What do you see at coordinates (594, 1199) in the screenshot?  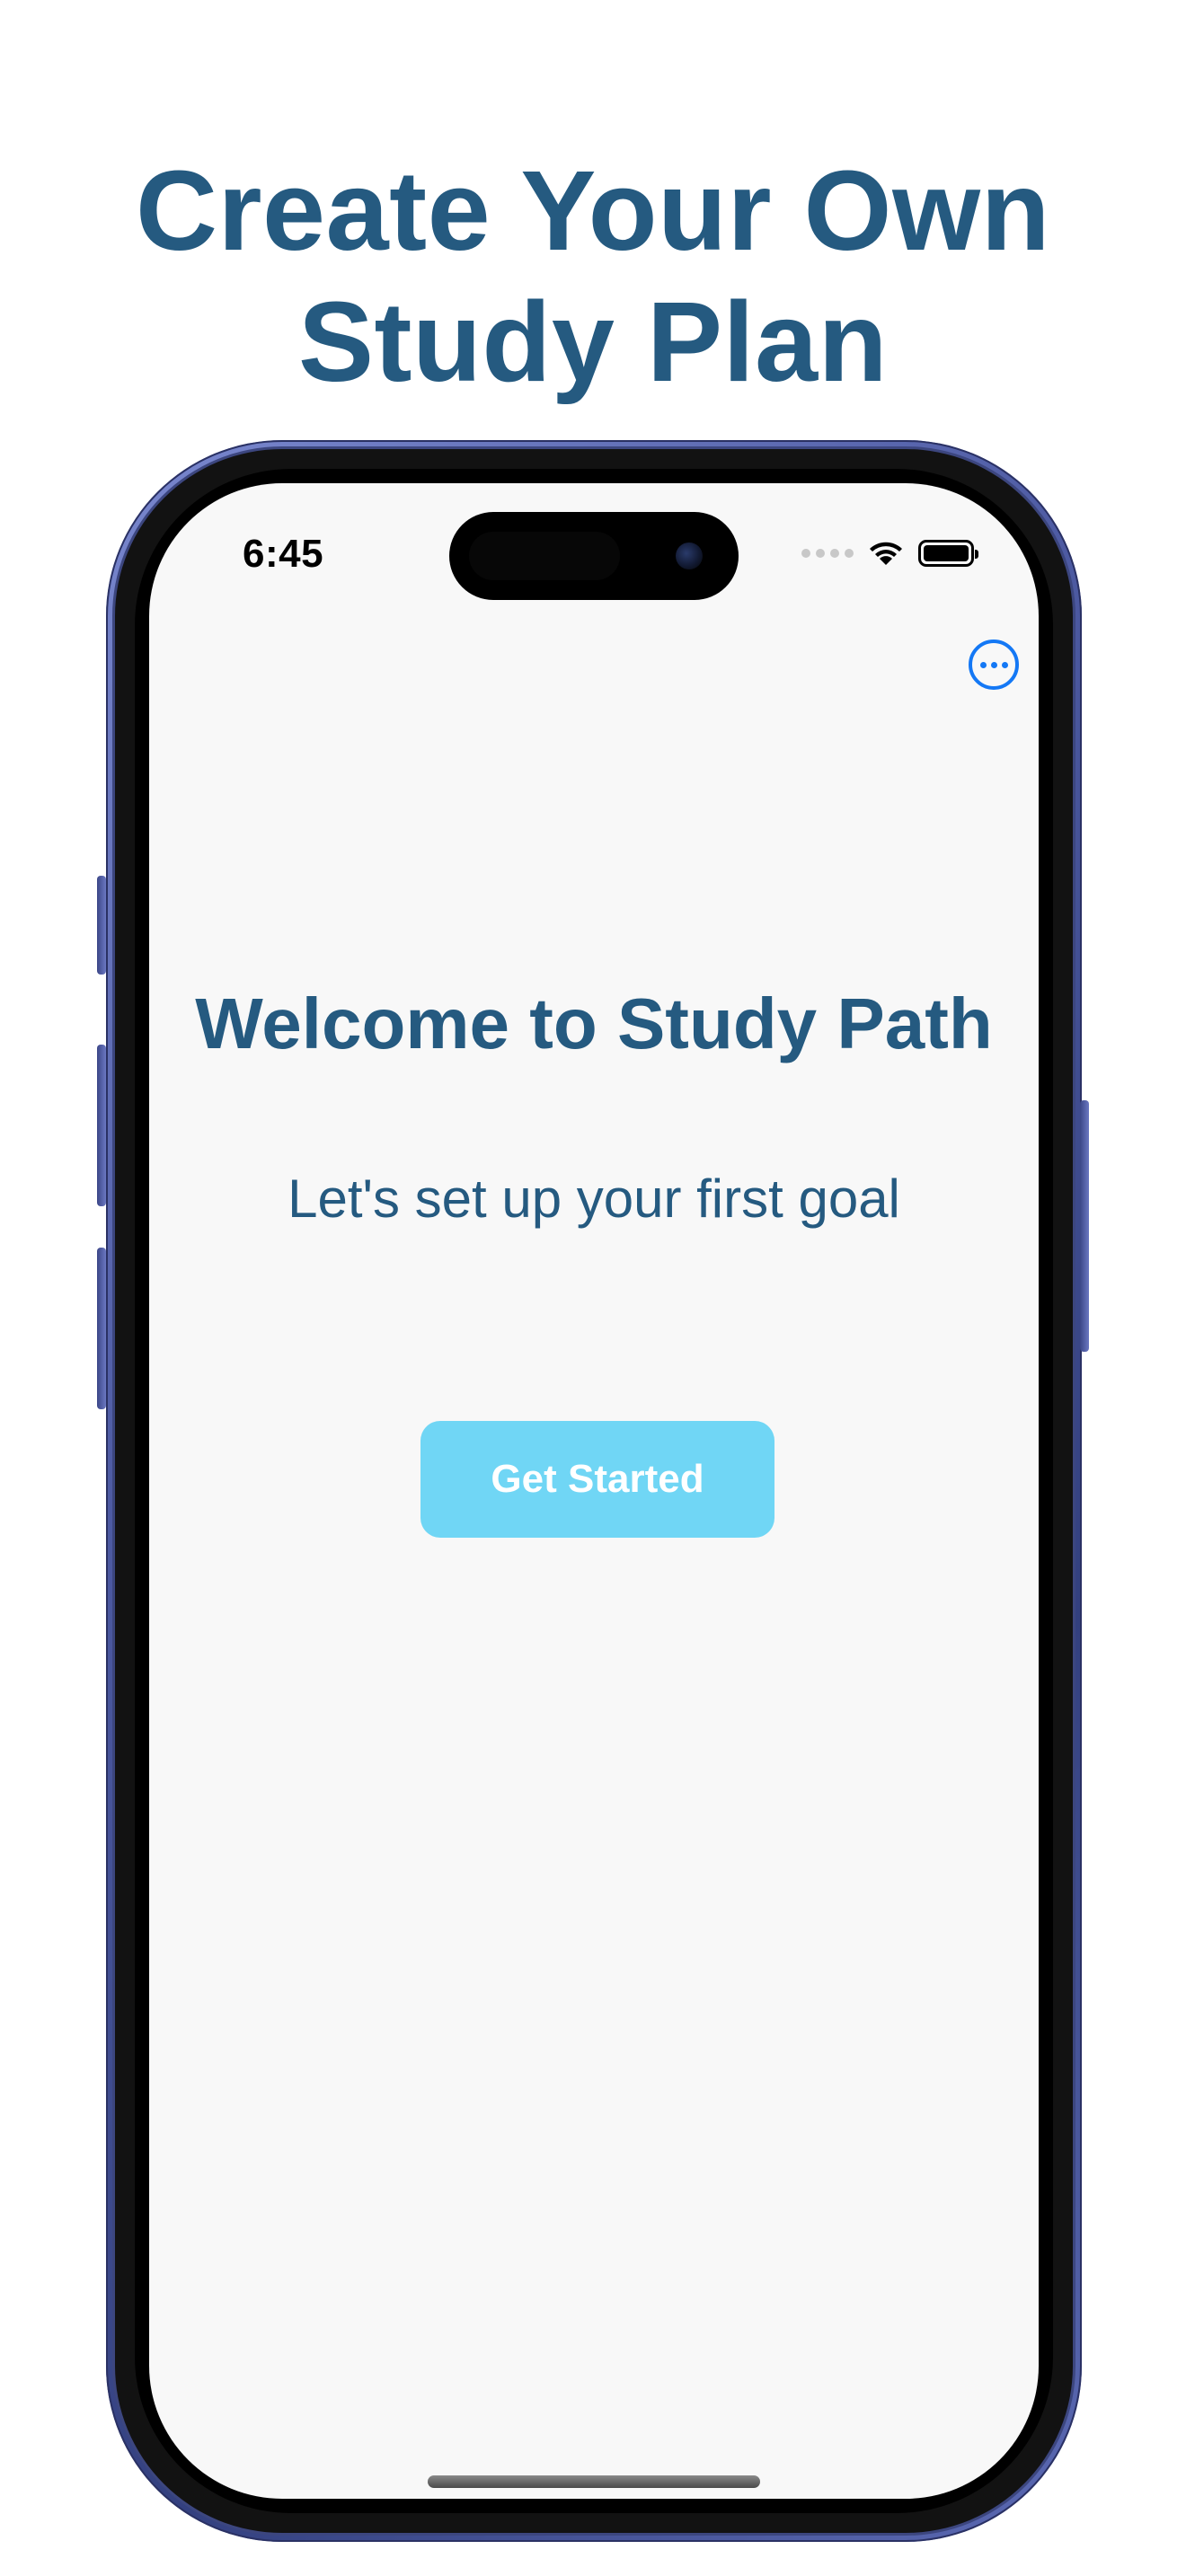 I see `welcome-subtitle: Let's set up your first goal` at bounding box center [594, 1199].